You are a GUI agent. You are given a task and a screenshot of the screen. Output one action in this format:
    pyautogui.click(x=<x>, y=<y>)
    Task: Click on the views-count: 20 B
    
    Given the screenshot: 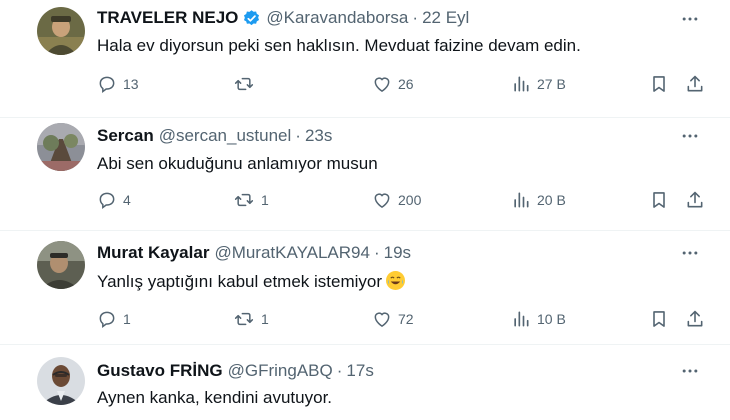 What is the action you would take?
    pyautogui.click(x=551, y=200)
    